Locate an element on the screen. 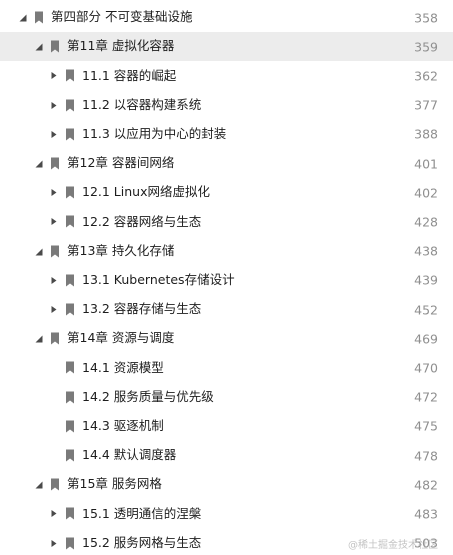  toc-item-page-number: 470 is located at coordinates (426, 368).